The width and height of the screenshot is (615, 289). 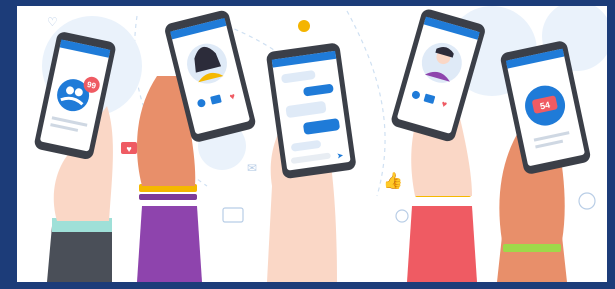 I want to click on floating-like-icon: 👍, so click(x=393, y=180).